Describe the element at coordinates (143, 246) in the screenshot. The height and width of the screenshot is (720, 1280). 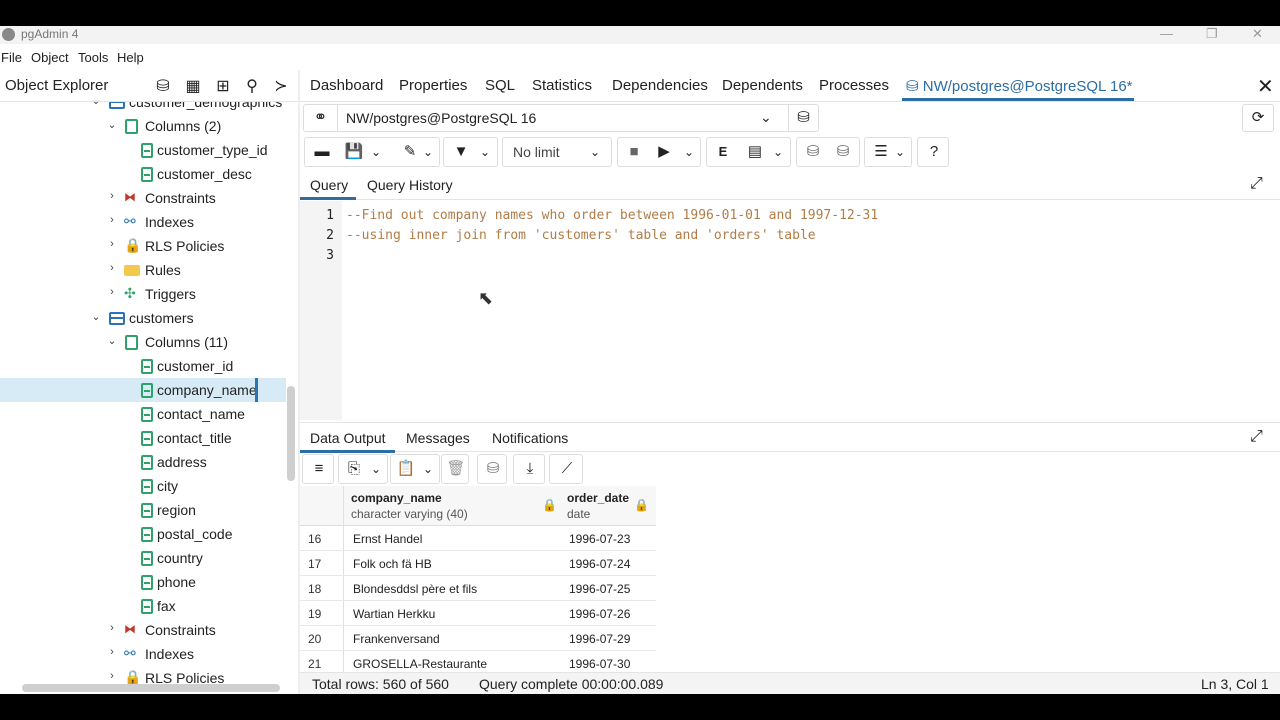
I see `tree-node-rls-policies: › 🔒 RLS Policies` at that location.